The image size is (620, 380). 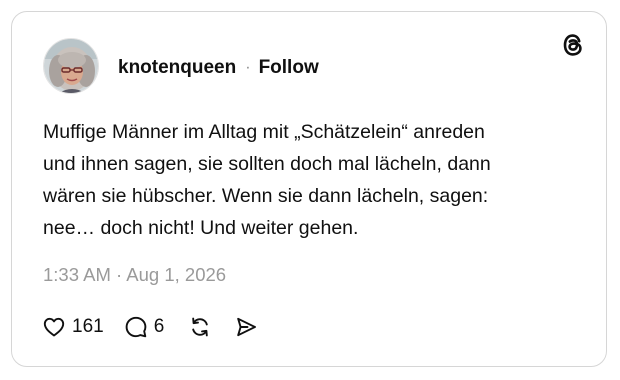 I want to click on post-header: knotenqueen · Follow, so click(x=218, y=68).